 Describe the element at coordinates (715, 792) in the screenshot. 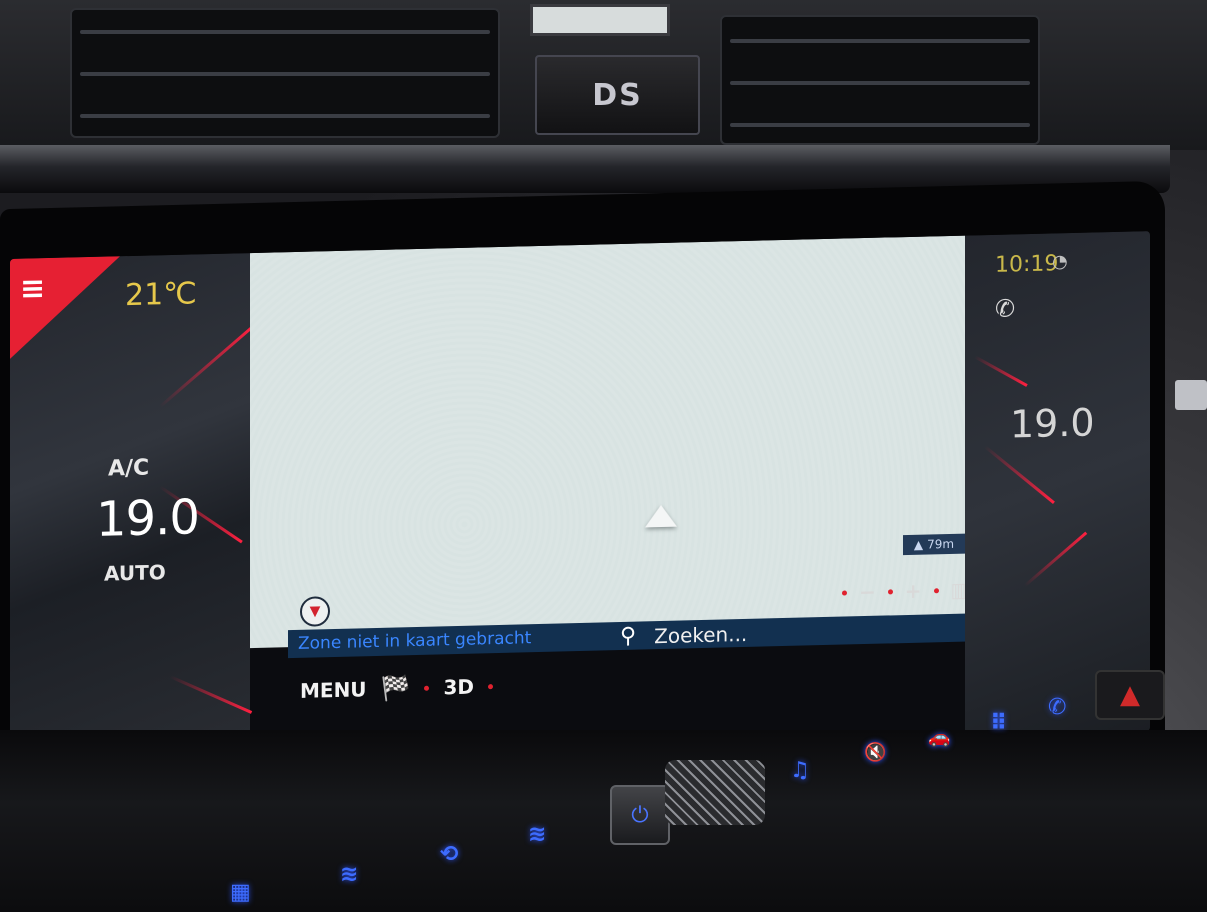

I see `volume-knob` at that location.